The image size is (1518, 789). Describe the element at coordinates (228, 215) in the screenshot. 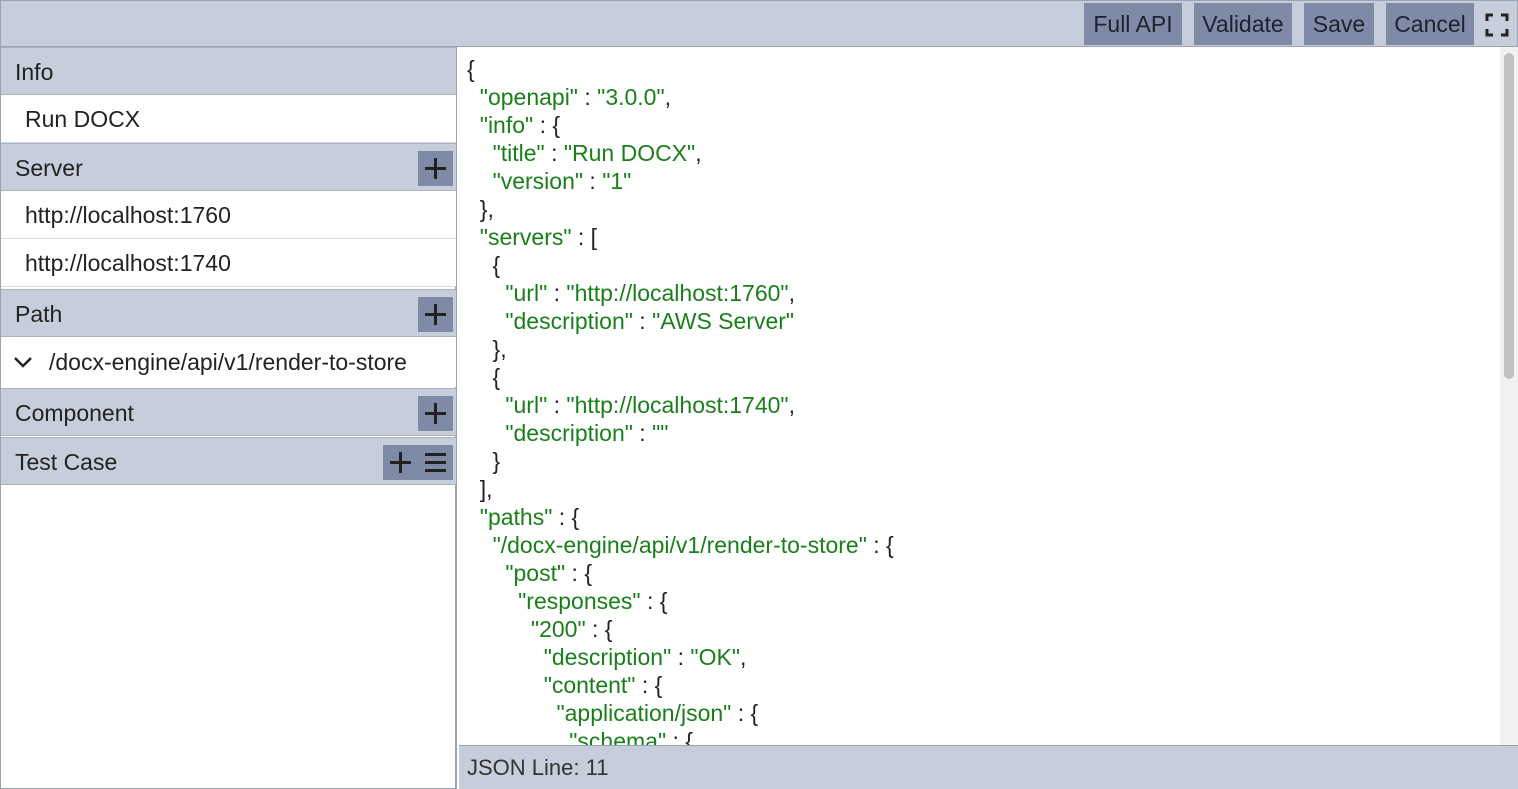

I see `server-item: http://localhost:1760` at that location.